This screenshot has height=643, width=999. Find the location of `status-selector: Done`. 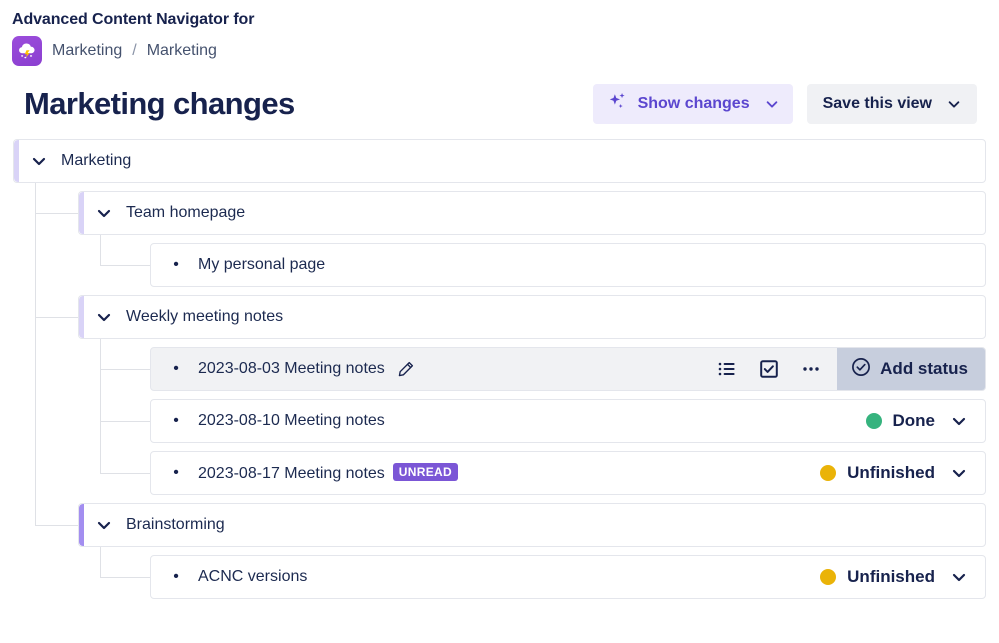

status-selector: Done is located at coordinates (925, 421).